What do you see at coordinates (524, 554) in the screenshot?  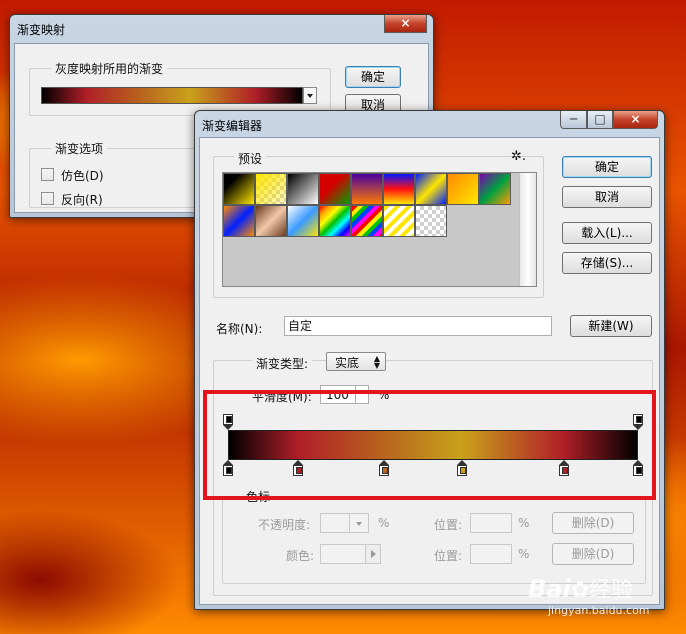 I see `color-position-unit: %` at bounding box center [524, 554].